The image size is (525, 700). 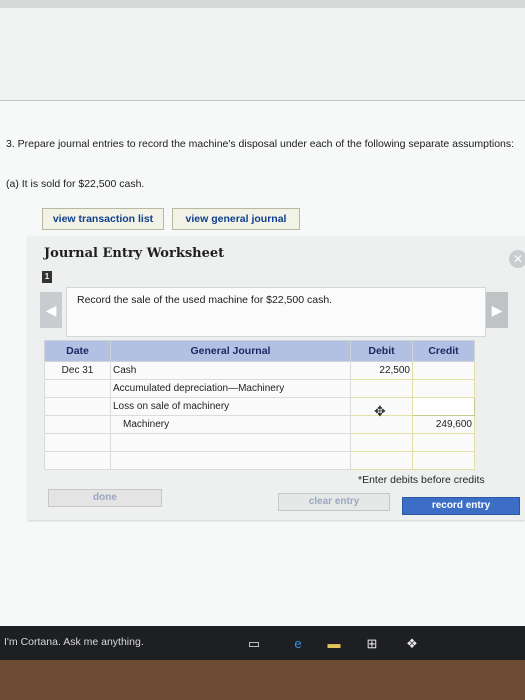 What do you see at coordinates (47, 277) in the screenshot?
I see `step-badge: 1` at bounding box center [47, 277].